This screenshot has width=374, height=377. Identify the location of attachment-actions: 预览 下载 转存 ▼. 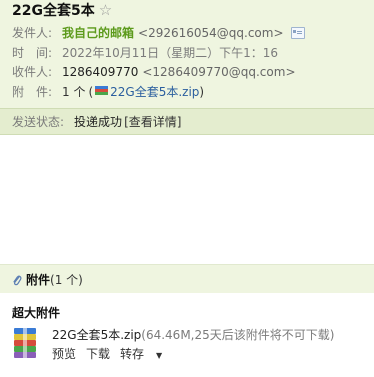
(117, 353).